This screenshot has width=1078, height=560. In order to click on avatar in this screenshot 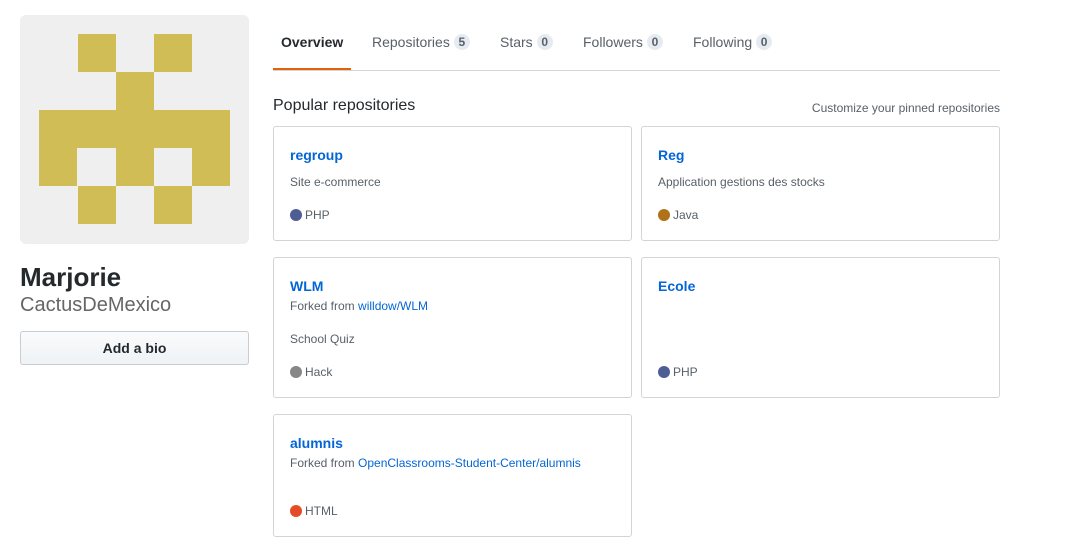, I will do `click(134, 129)`.